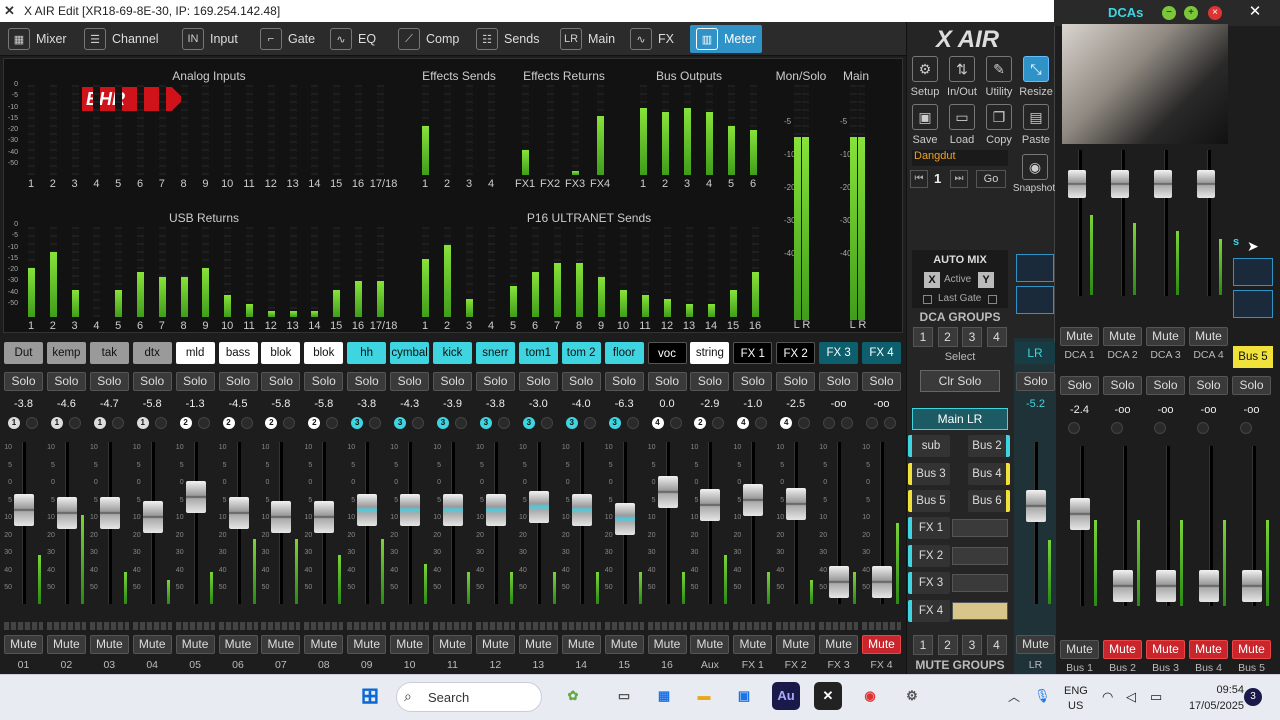  What do you see at coordinates (1165, 385) in the screenshot?
I see `bus-solo-button: Solo` at bounding box center [1165, 385].